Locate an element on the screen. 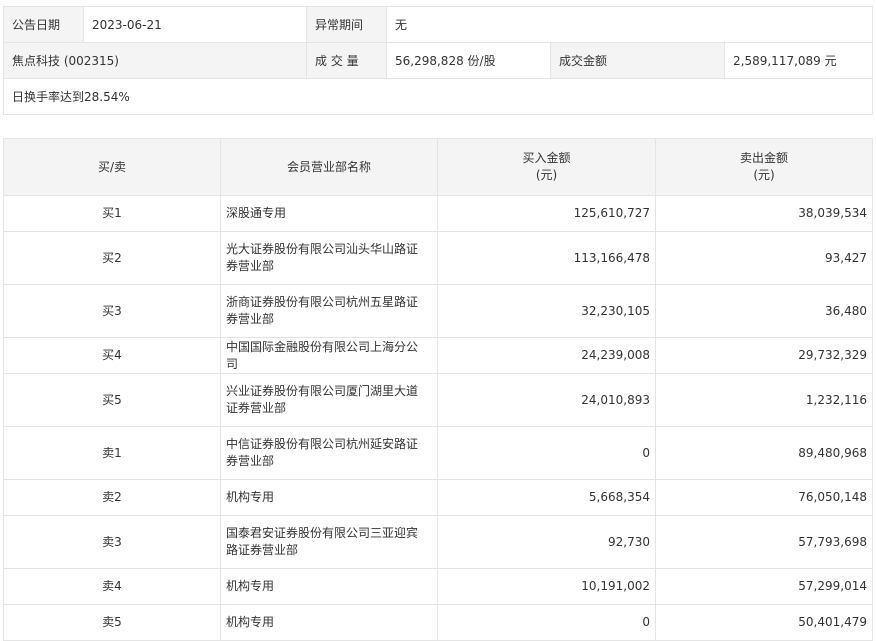 This screenshot has height=641, width=876. row-name: 中国国际金融股份有限公司上海分公司 is located at coordinates (329, 355).